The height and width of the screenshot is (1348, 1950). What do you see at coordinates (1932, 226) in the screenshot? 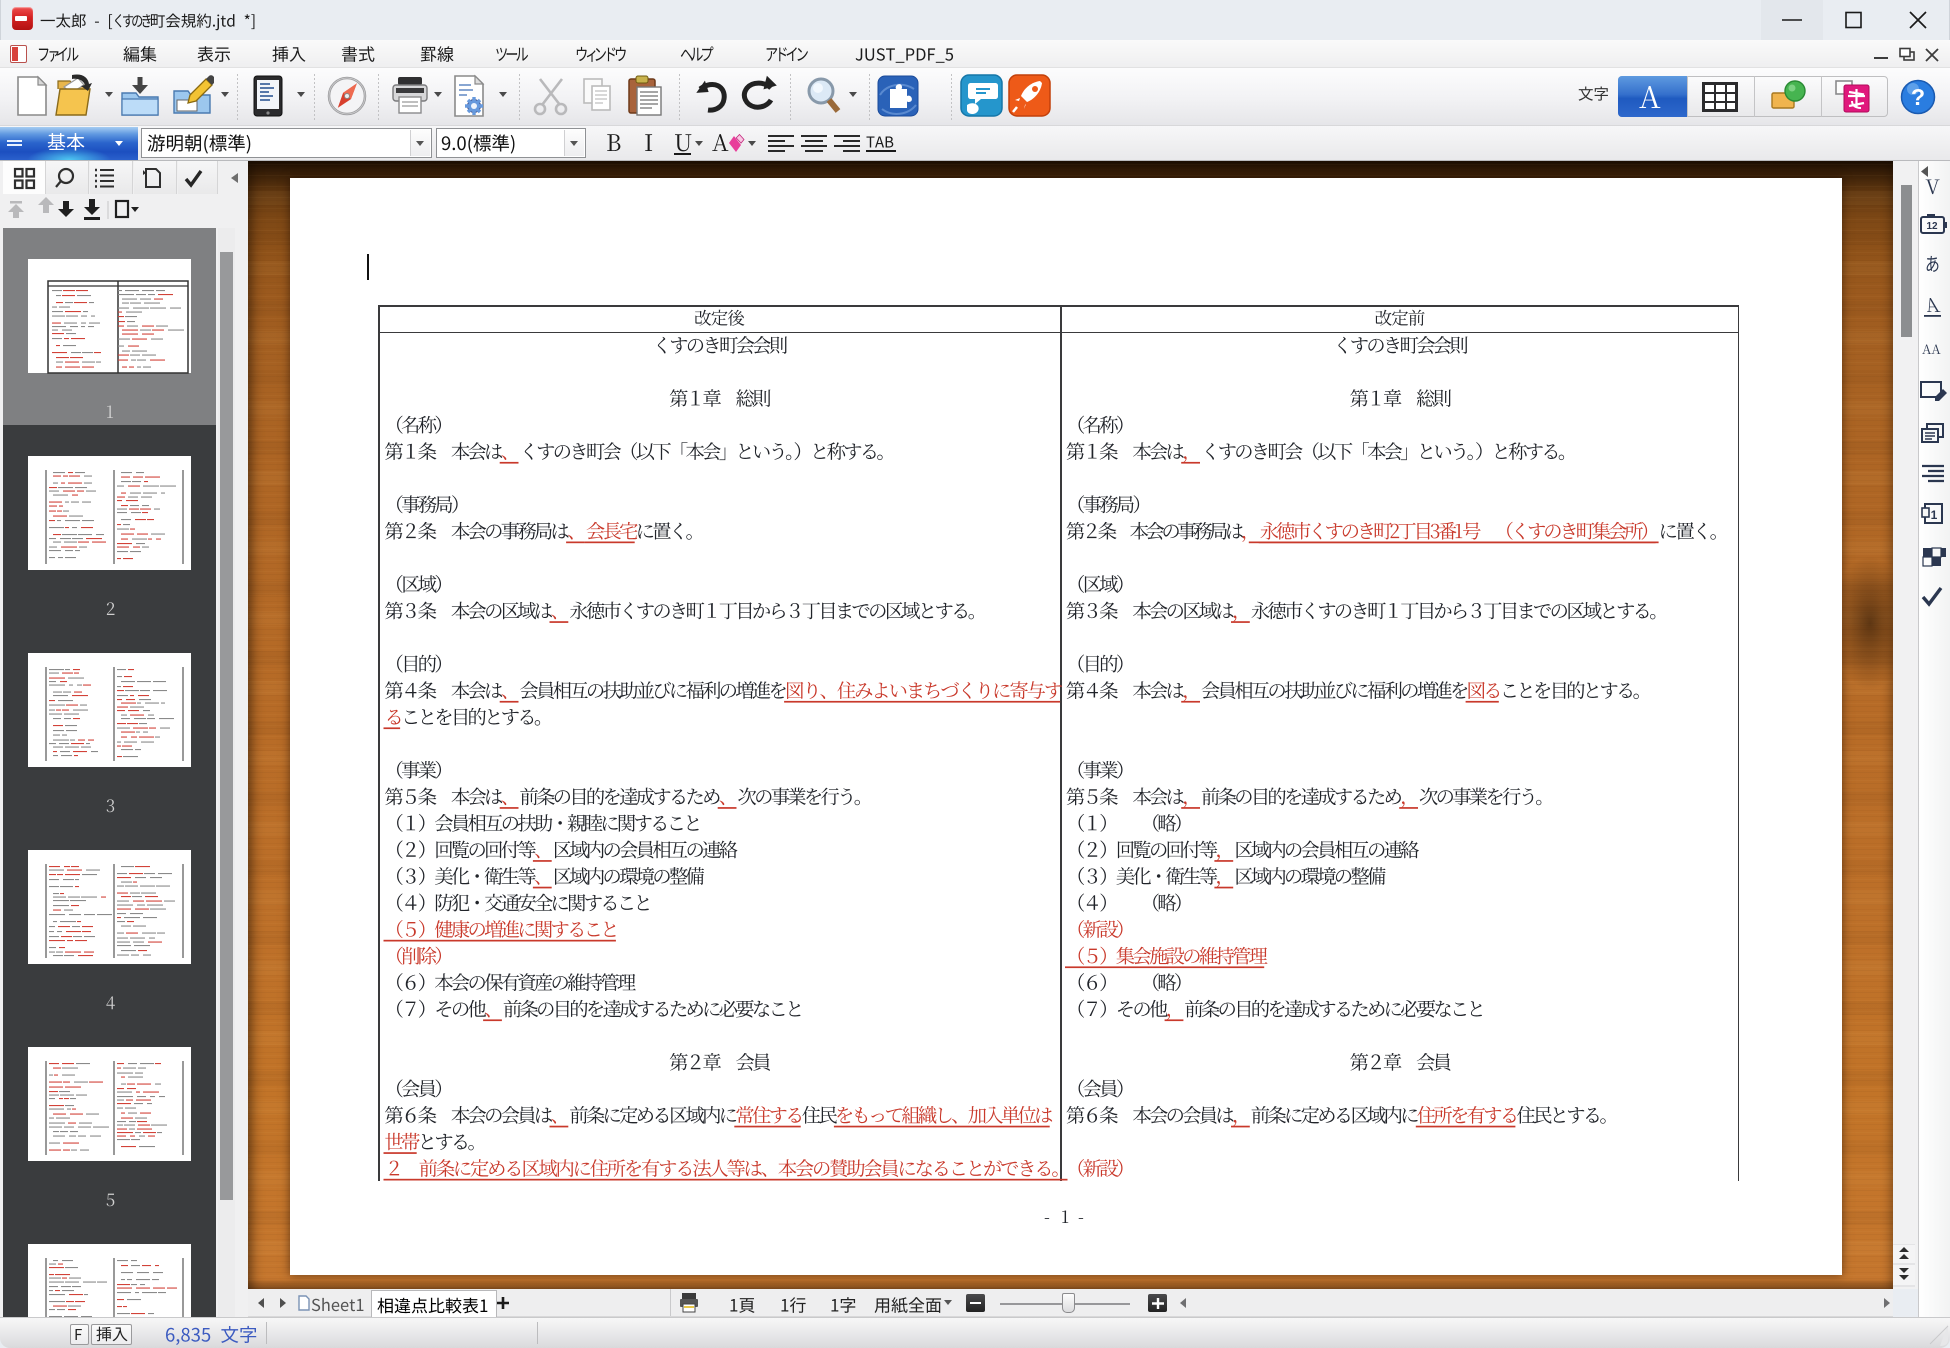
I see `svg-text: 12` at bounding box center [1932, 226].